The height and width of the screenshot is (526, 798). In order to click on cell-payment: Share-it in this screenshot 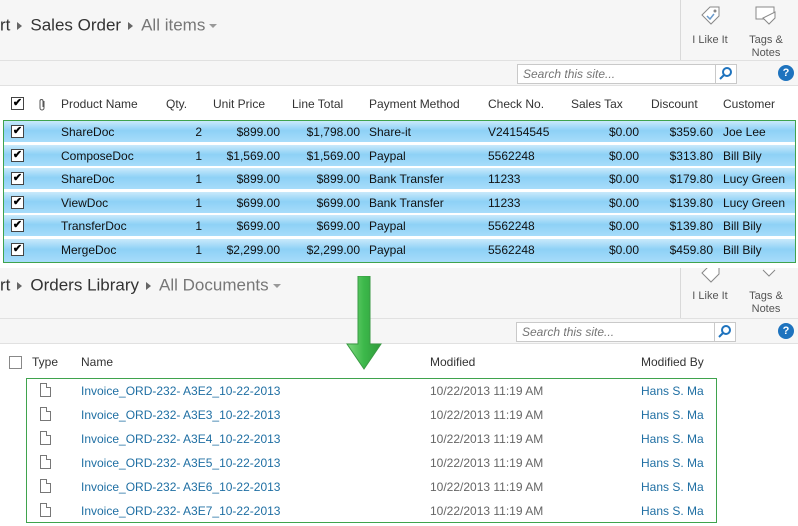, I will do `click(390, 132)`.